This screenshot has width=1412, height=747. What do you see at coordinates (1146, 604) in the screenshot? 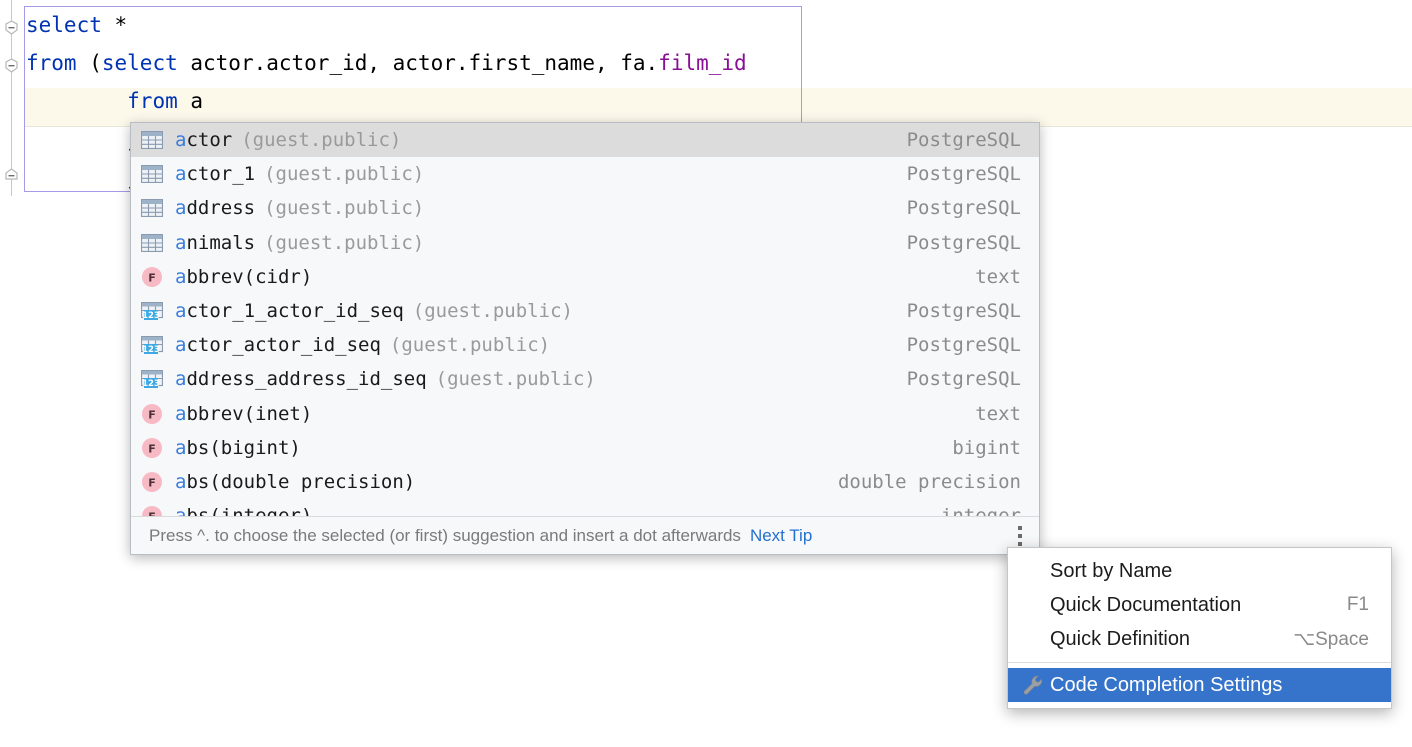
I see `menu-item-label: Quick Documentation` at bounding box center [1146, 604].